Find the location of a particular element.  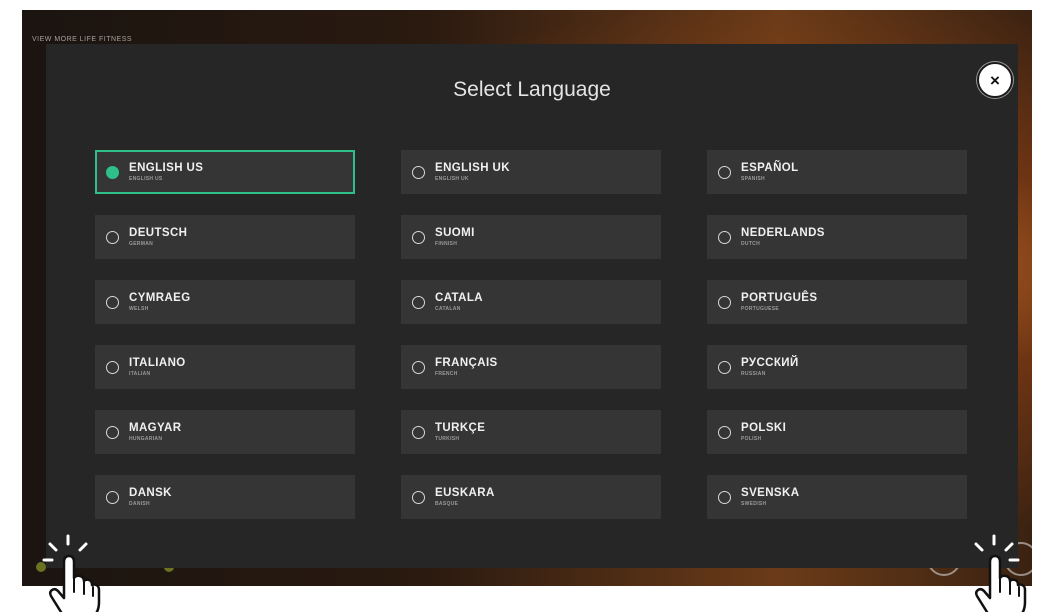

language-option: PORTUGUÊS PORTUGUESE is located at coordinates (837, 302).